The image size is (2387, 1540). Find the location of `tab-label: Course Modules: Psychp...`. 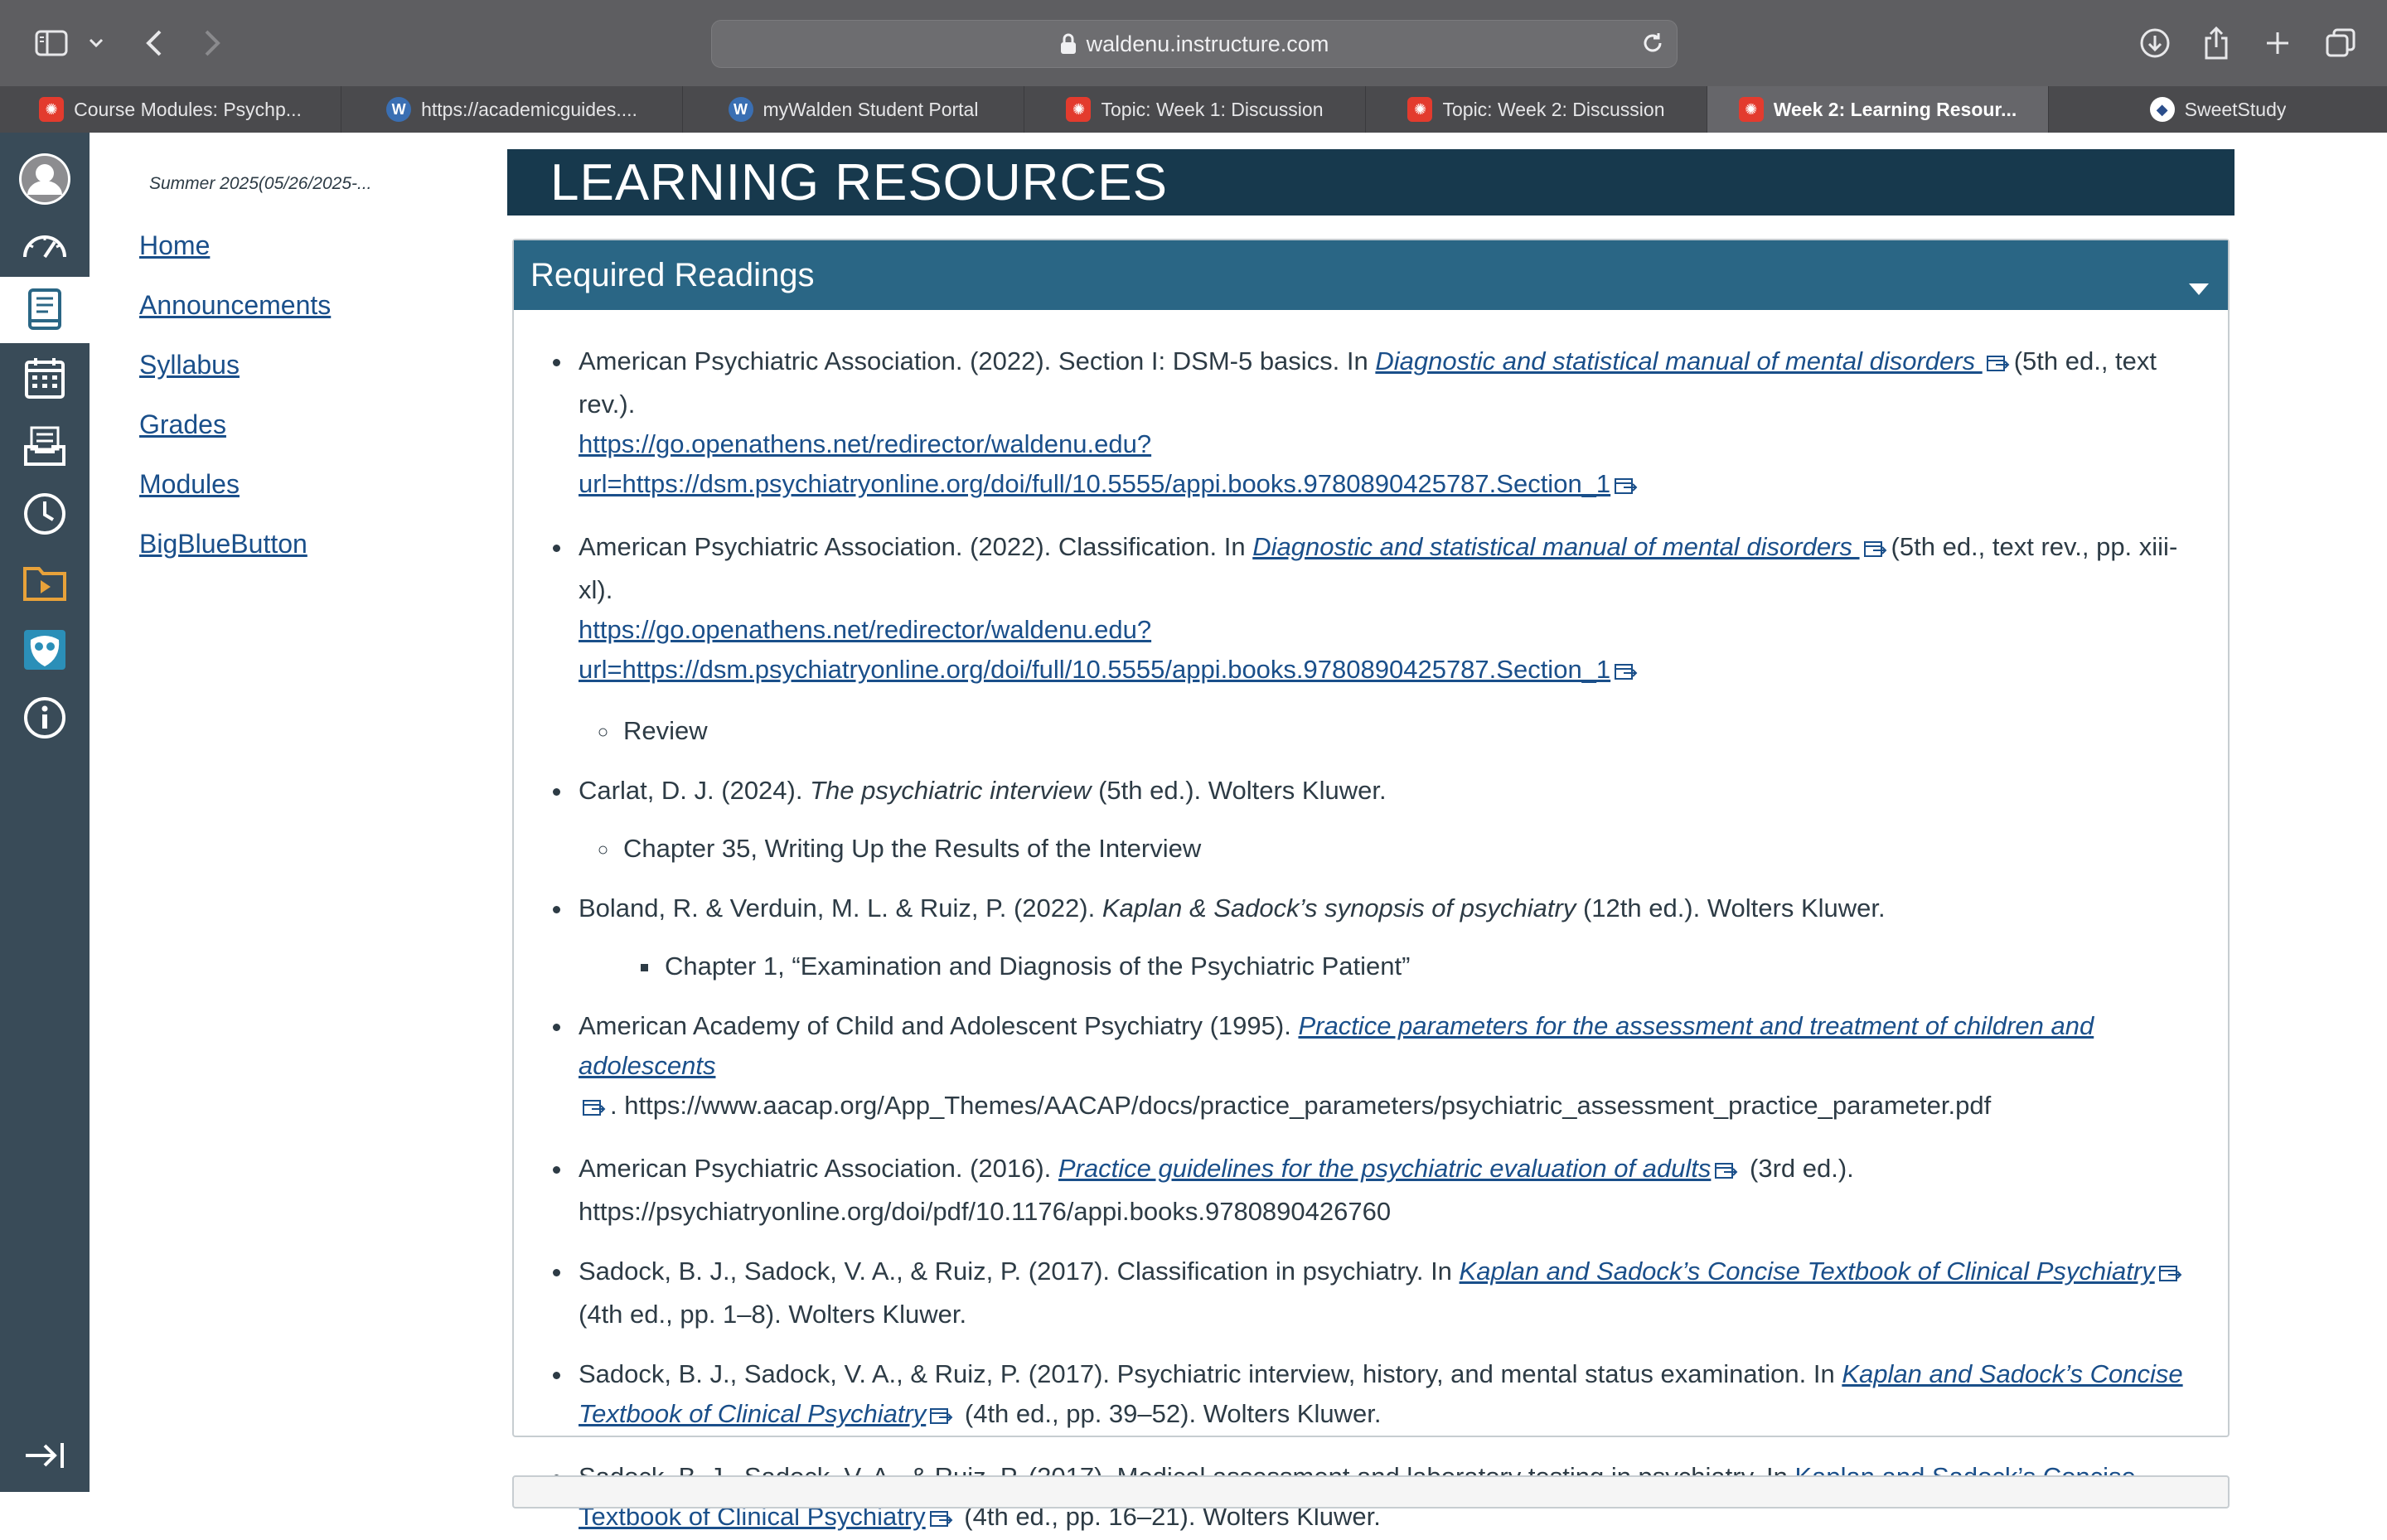

tab-label: Course Modules: Psychp... is located at coordinates (188, 109).